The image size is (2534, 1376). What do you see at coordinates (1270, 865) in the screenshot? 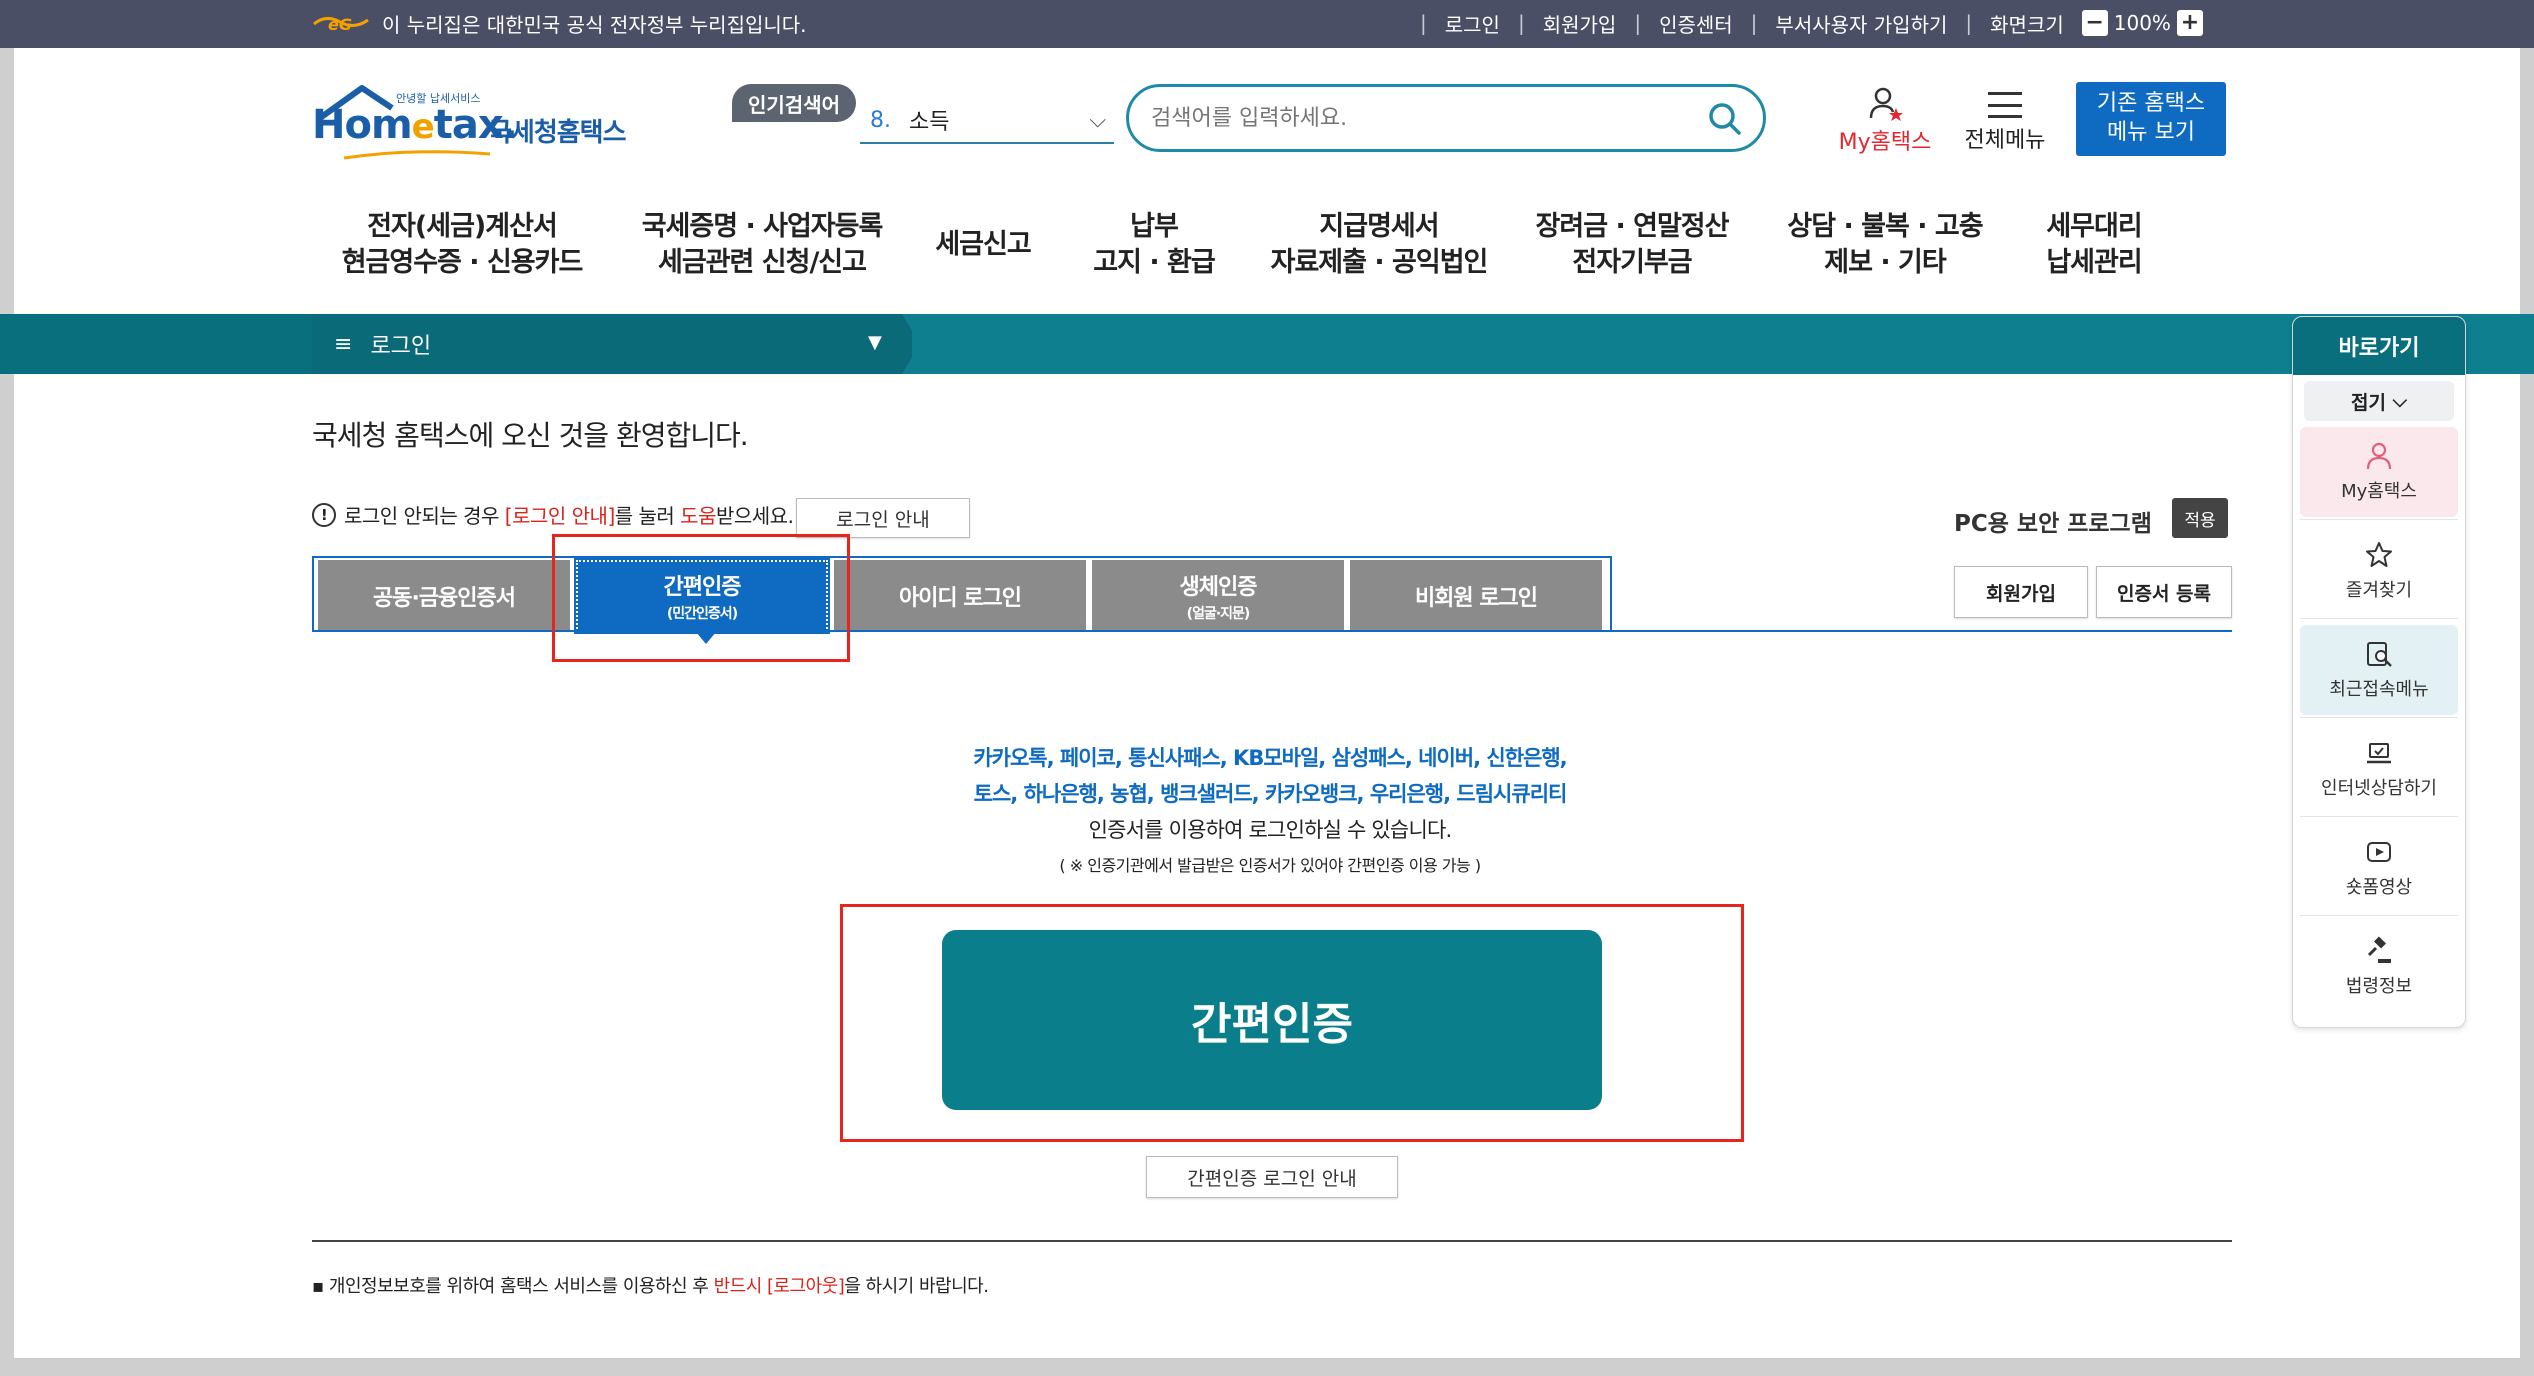
I see `provider-note: ( ※ 인증기관에서 발급받은 인증서가 있어야 간편인증 이용 가능 )` at bounding box center [1270, 865].